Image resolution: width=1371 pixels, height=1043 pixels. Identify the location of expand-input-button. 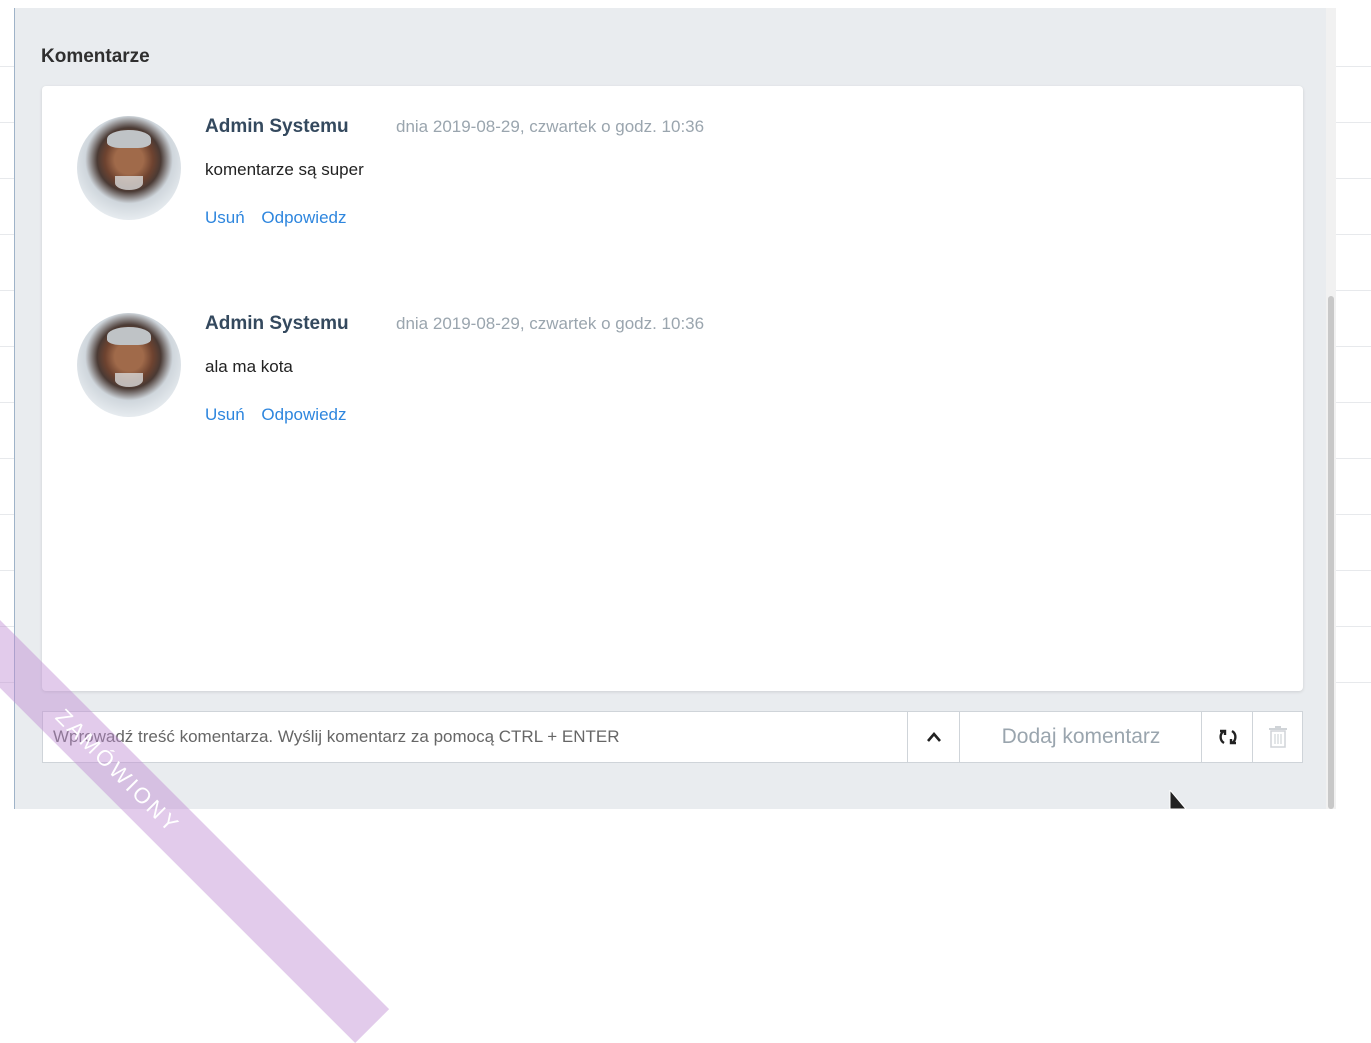
(933, 737).